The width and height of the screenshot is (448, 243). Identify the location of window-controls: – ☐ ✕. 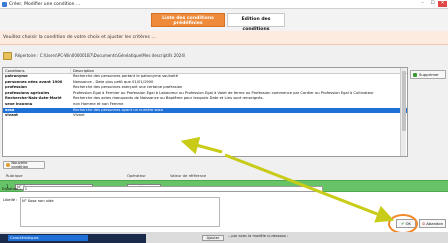
(432, 4).